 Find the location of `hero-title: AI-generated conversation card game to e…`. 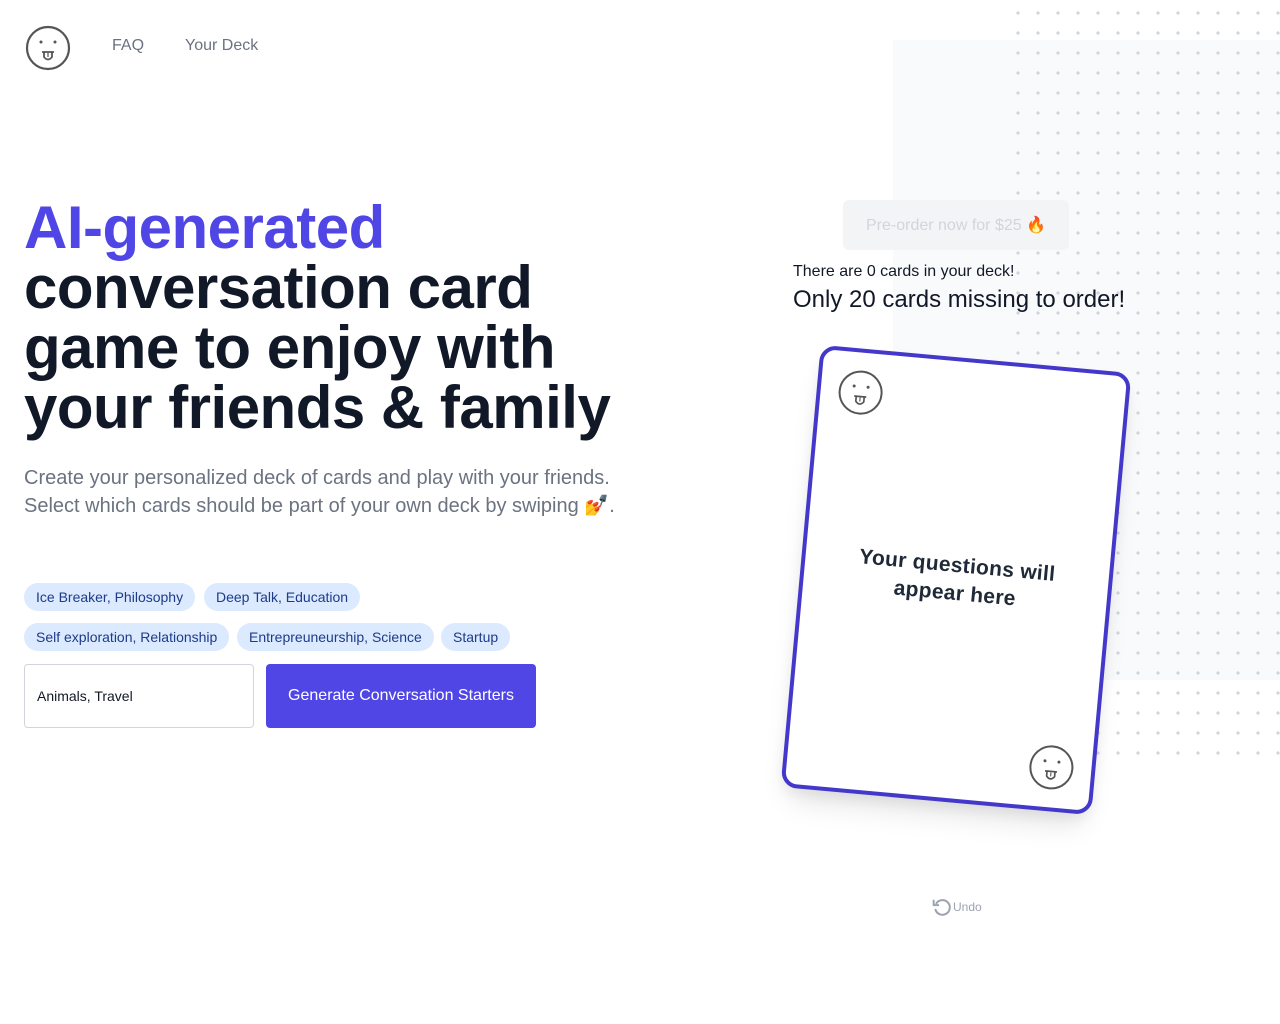

hero-title: AI-generated conversation card game to e… is located at coordinates (334, 318).